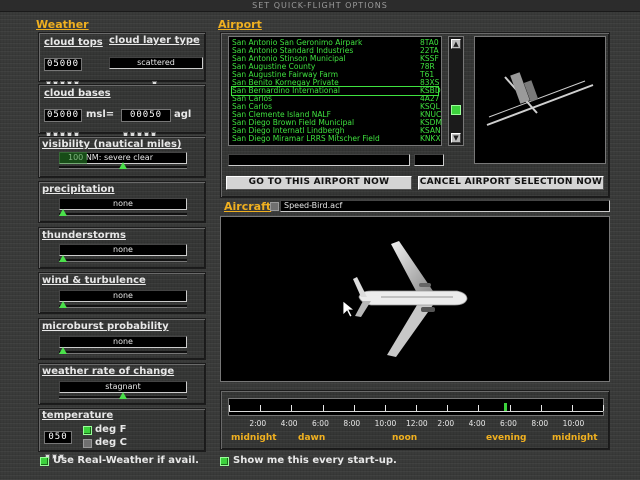 Image resolution: width=640 pixels, height=480 pixels. I want to click on runway-diagram, so click(540, 99).